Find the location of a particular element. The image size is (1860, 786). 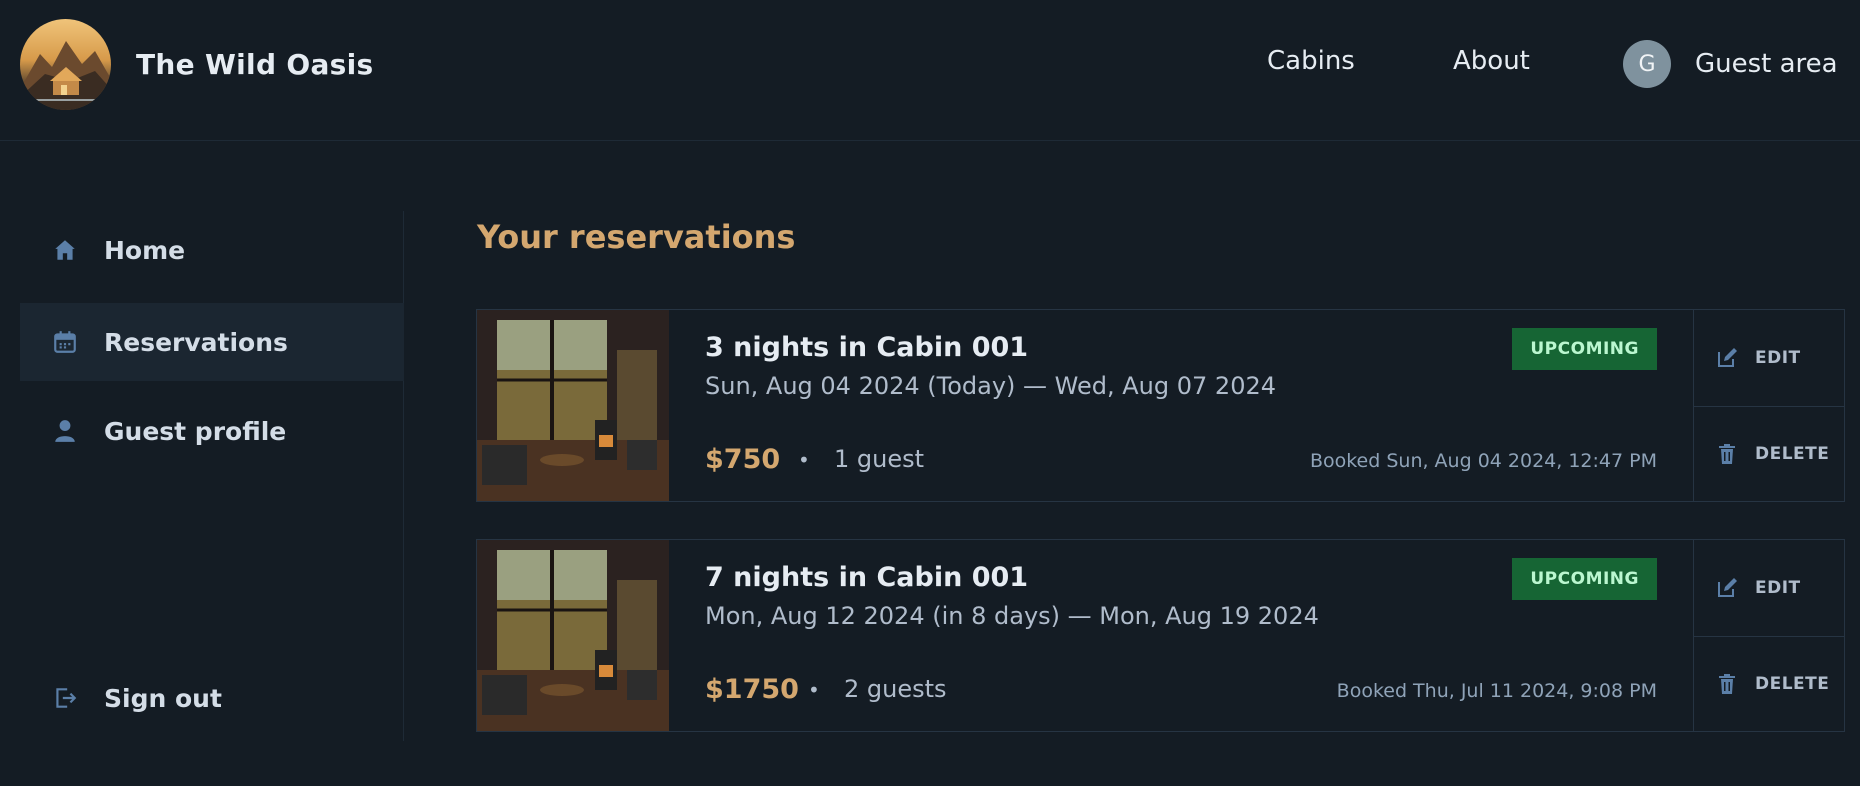

sidebar-item-label: Guest profile is located at coordinates (195, 431).